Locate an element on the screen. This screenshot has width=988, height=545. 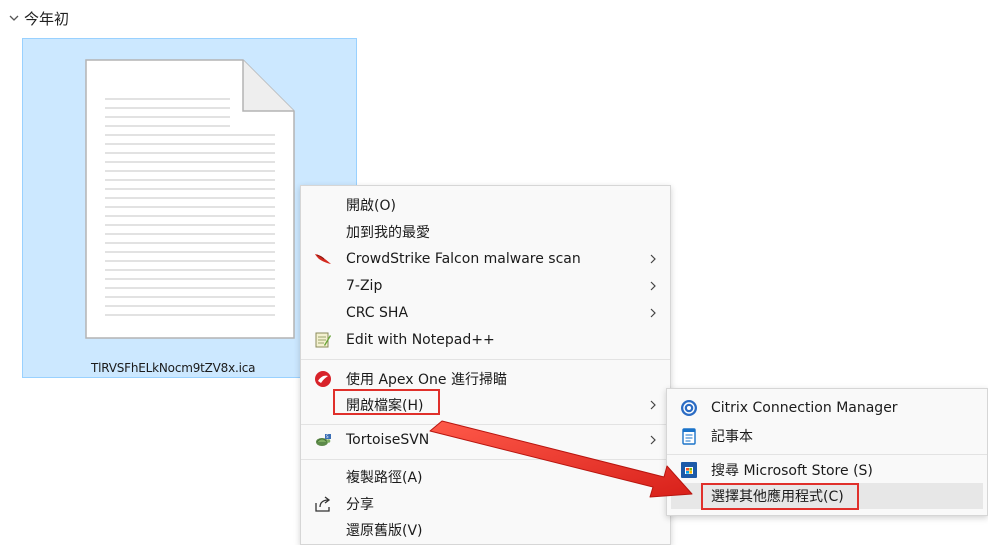
apex-one-icon is located at coordinates (323, 379).